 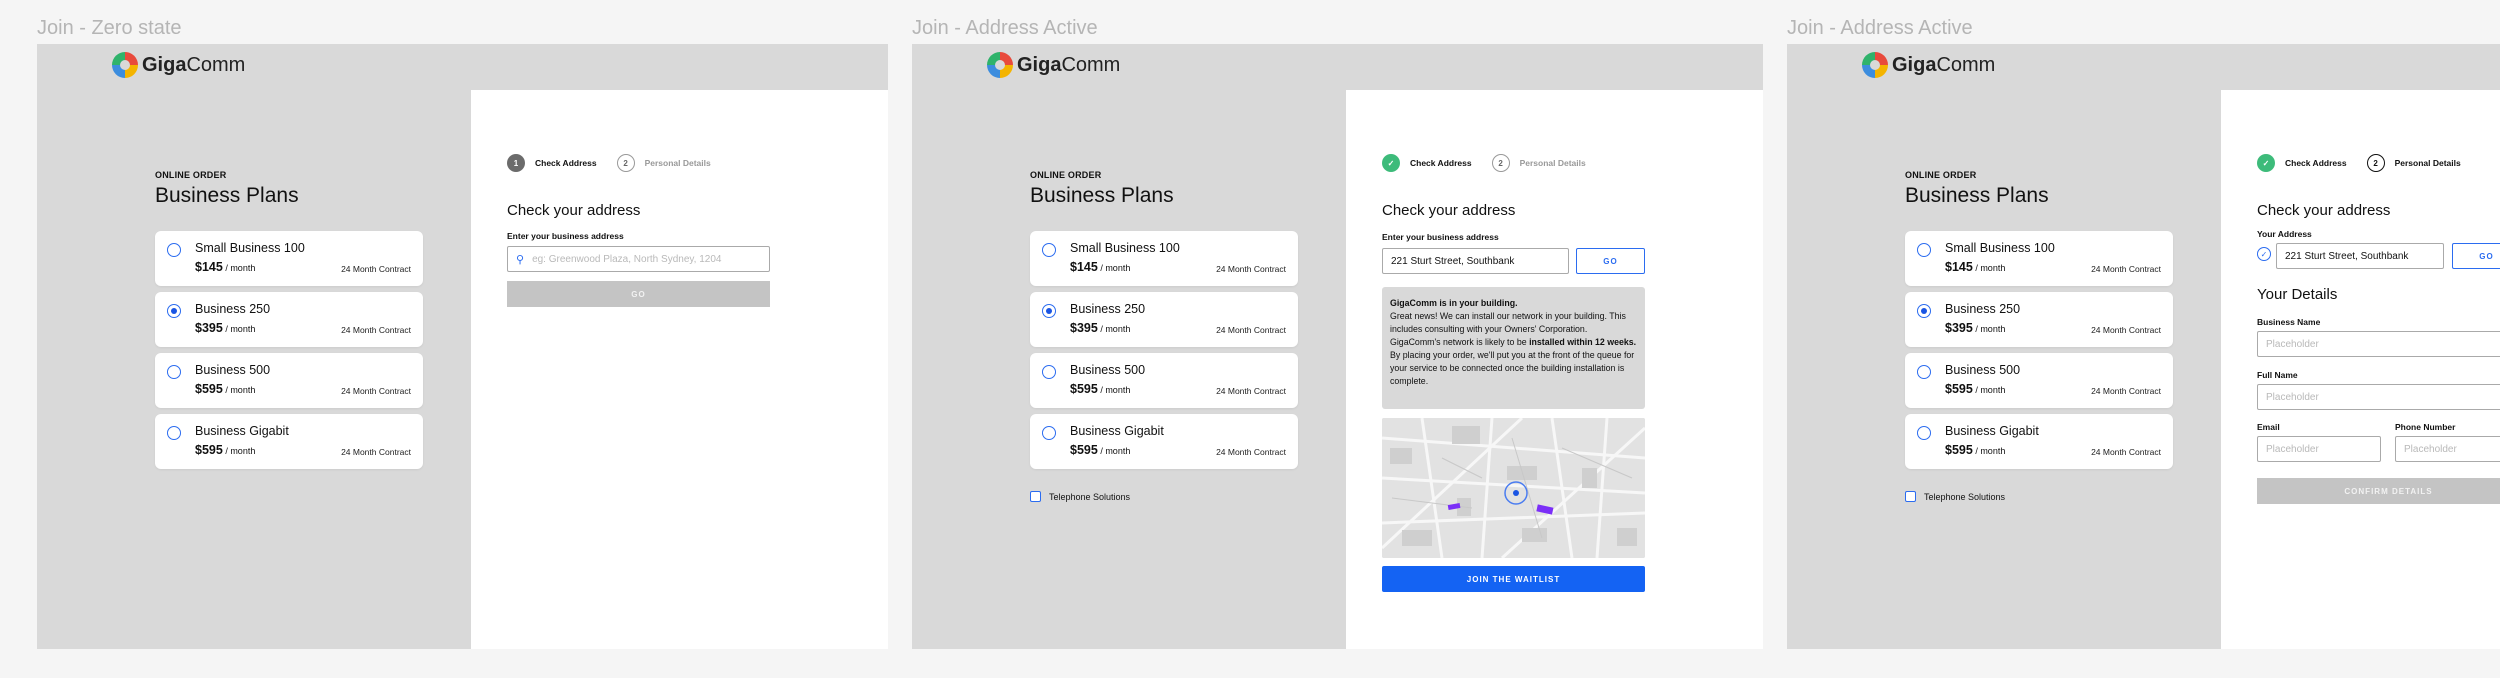 What do you see at coordinates (2266, 163) in the screenshot?
I see `check-icon: ✓` at bounding box center [2266, 163].